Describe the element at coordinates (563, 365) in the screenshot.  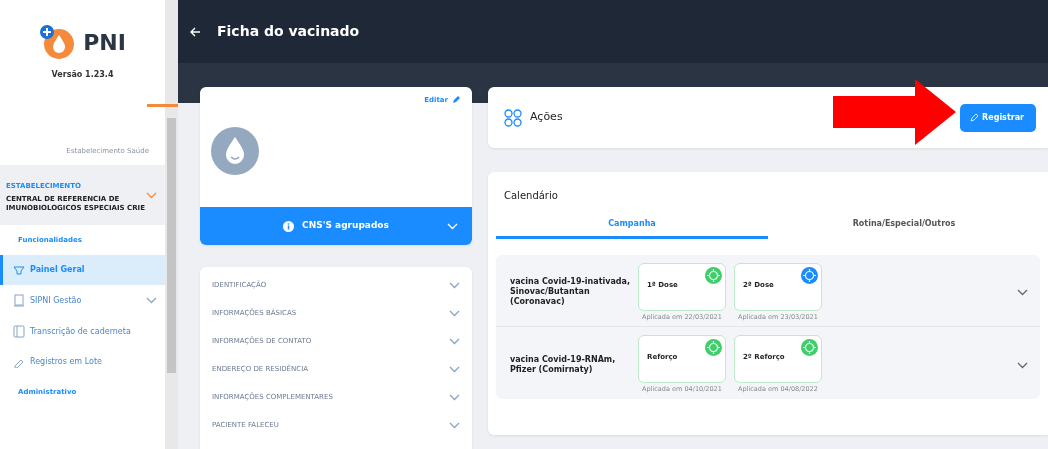
I see `vaccine-name: vacina Covid-19-RNAm, Pfizer (Comirnaty)` at that location.